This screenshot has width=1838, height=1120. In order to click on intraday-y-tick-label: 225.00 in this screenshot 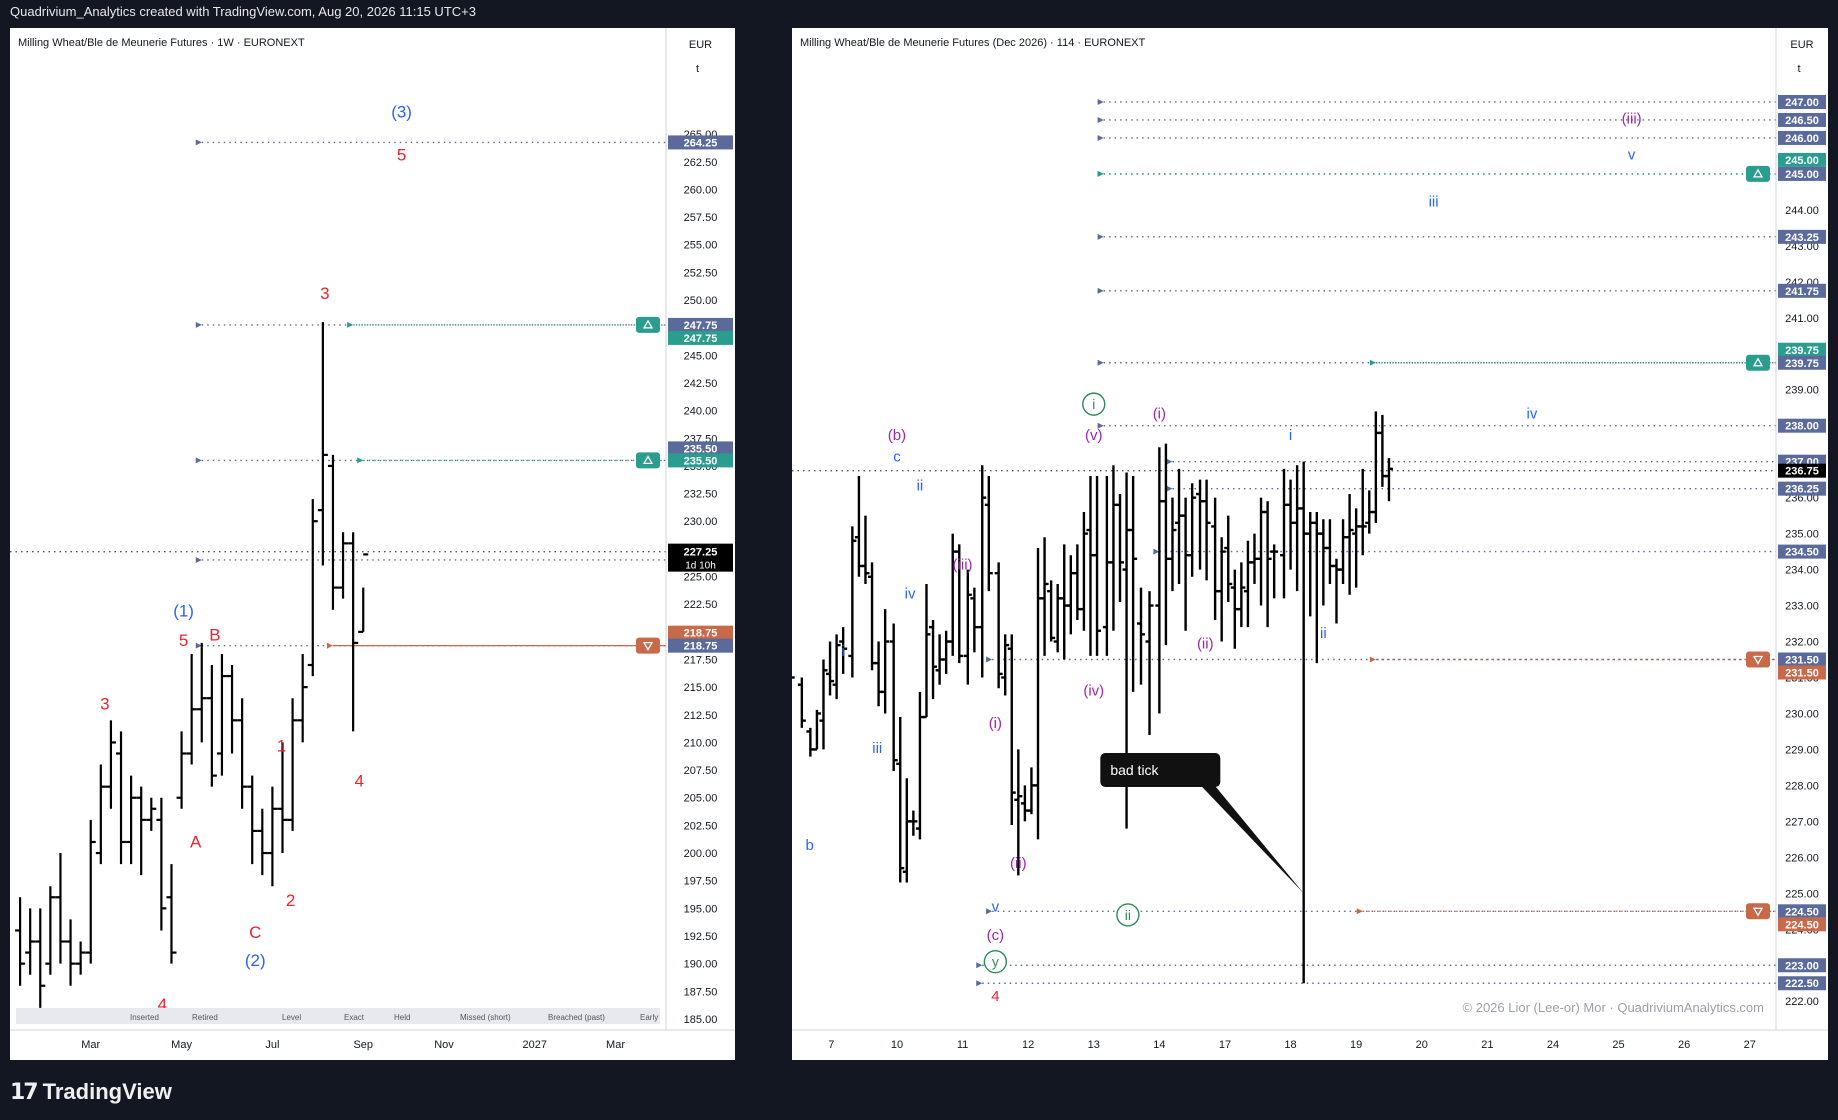, I will do `click(1802, 894)`.